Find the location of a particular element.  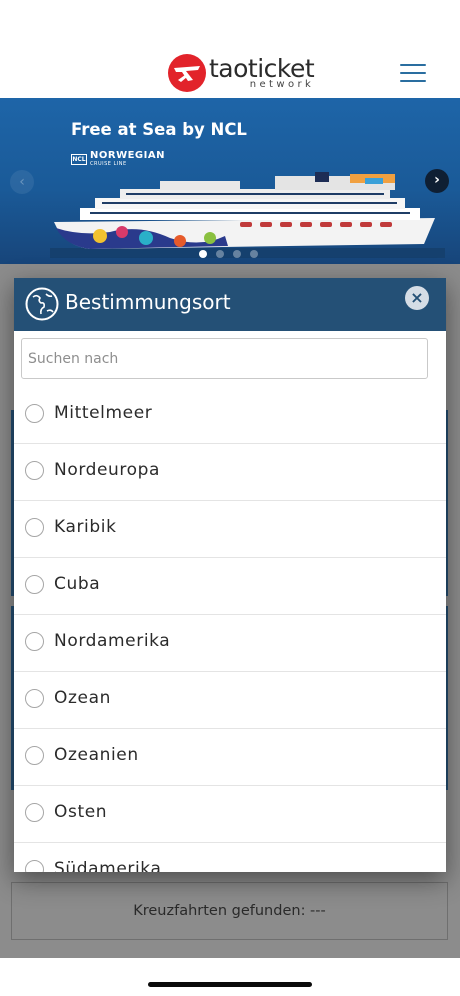

site-header: taoticket network is located at coordinates (230, 49).